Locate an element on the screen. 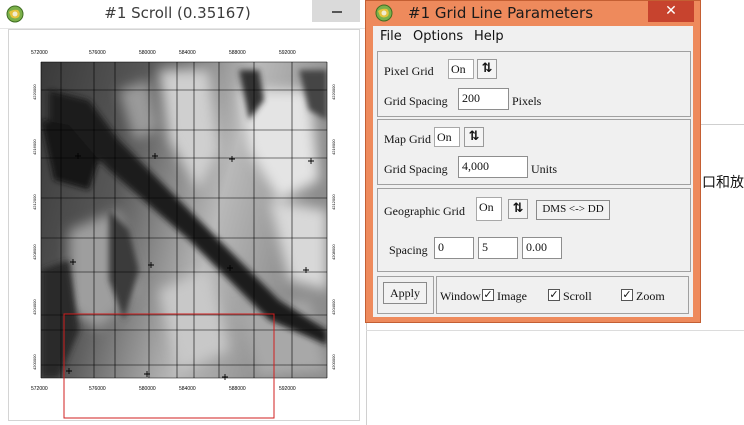 The width and height of the screenshot is (744, 425). window-label: Window is located at coordinates (460, 296).